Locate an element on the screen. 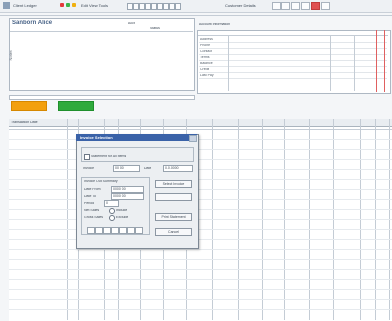 The image size is (392, 321). maximize-icon is located at coordinates (285, 6).